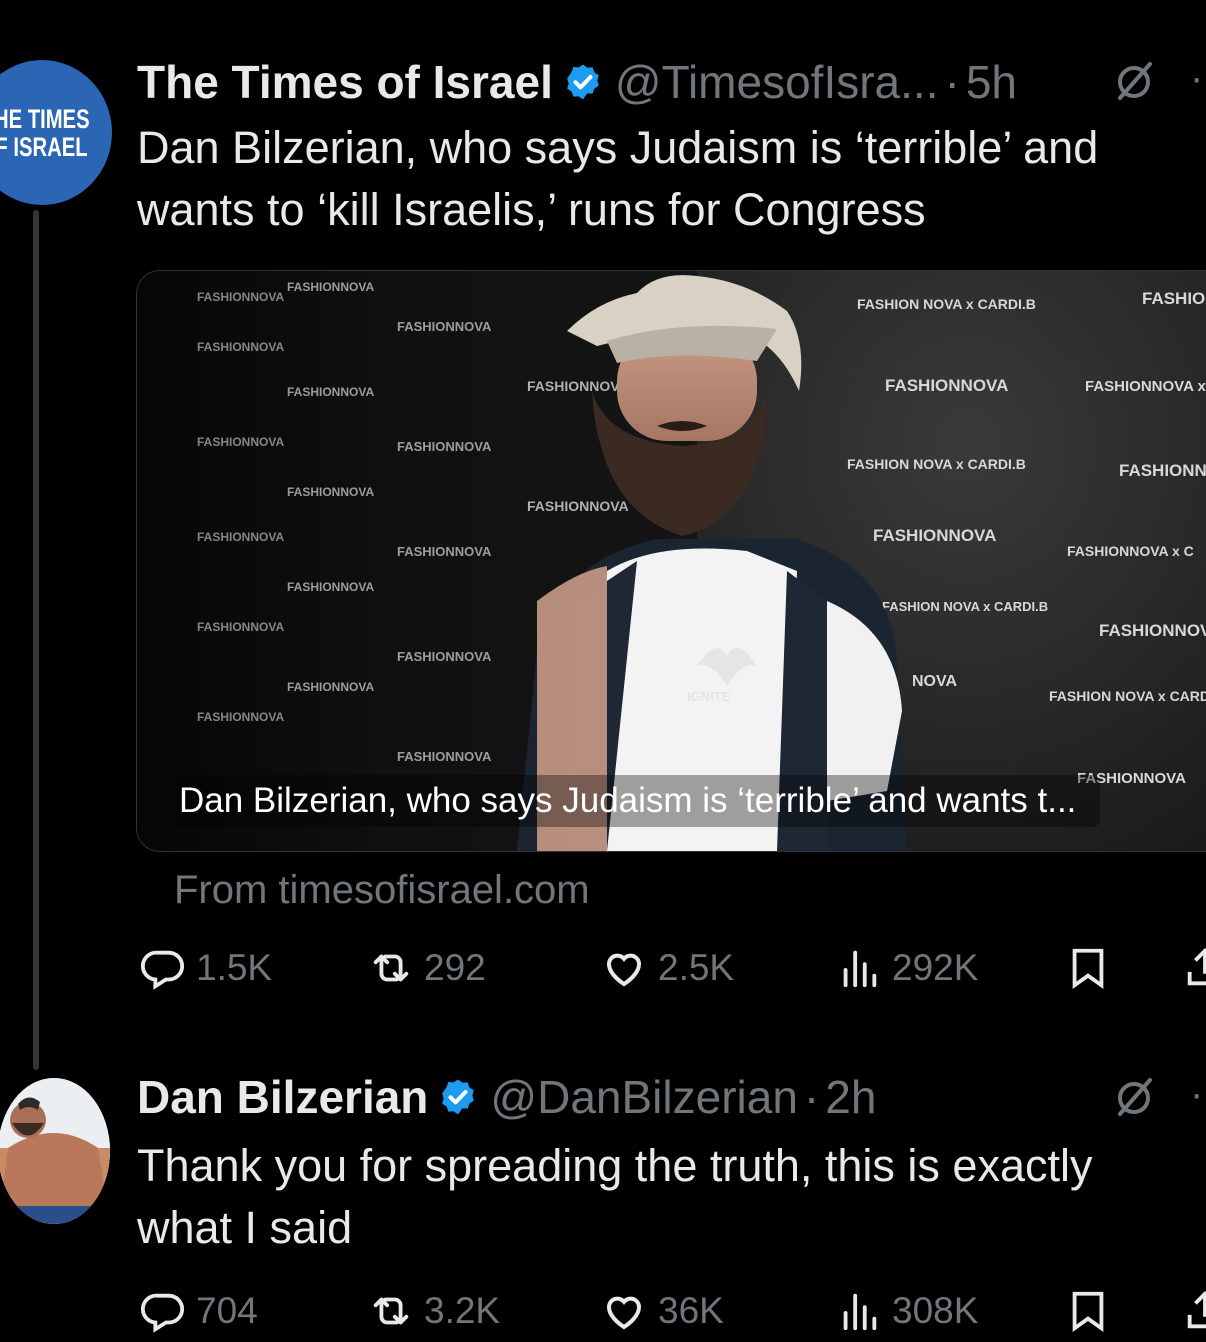  I want to click on views-count: 308K, so click(935, 1310).